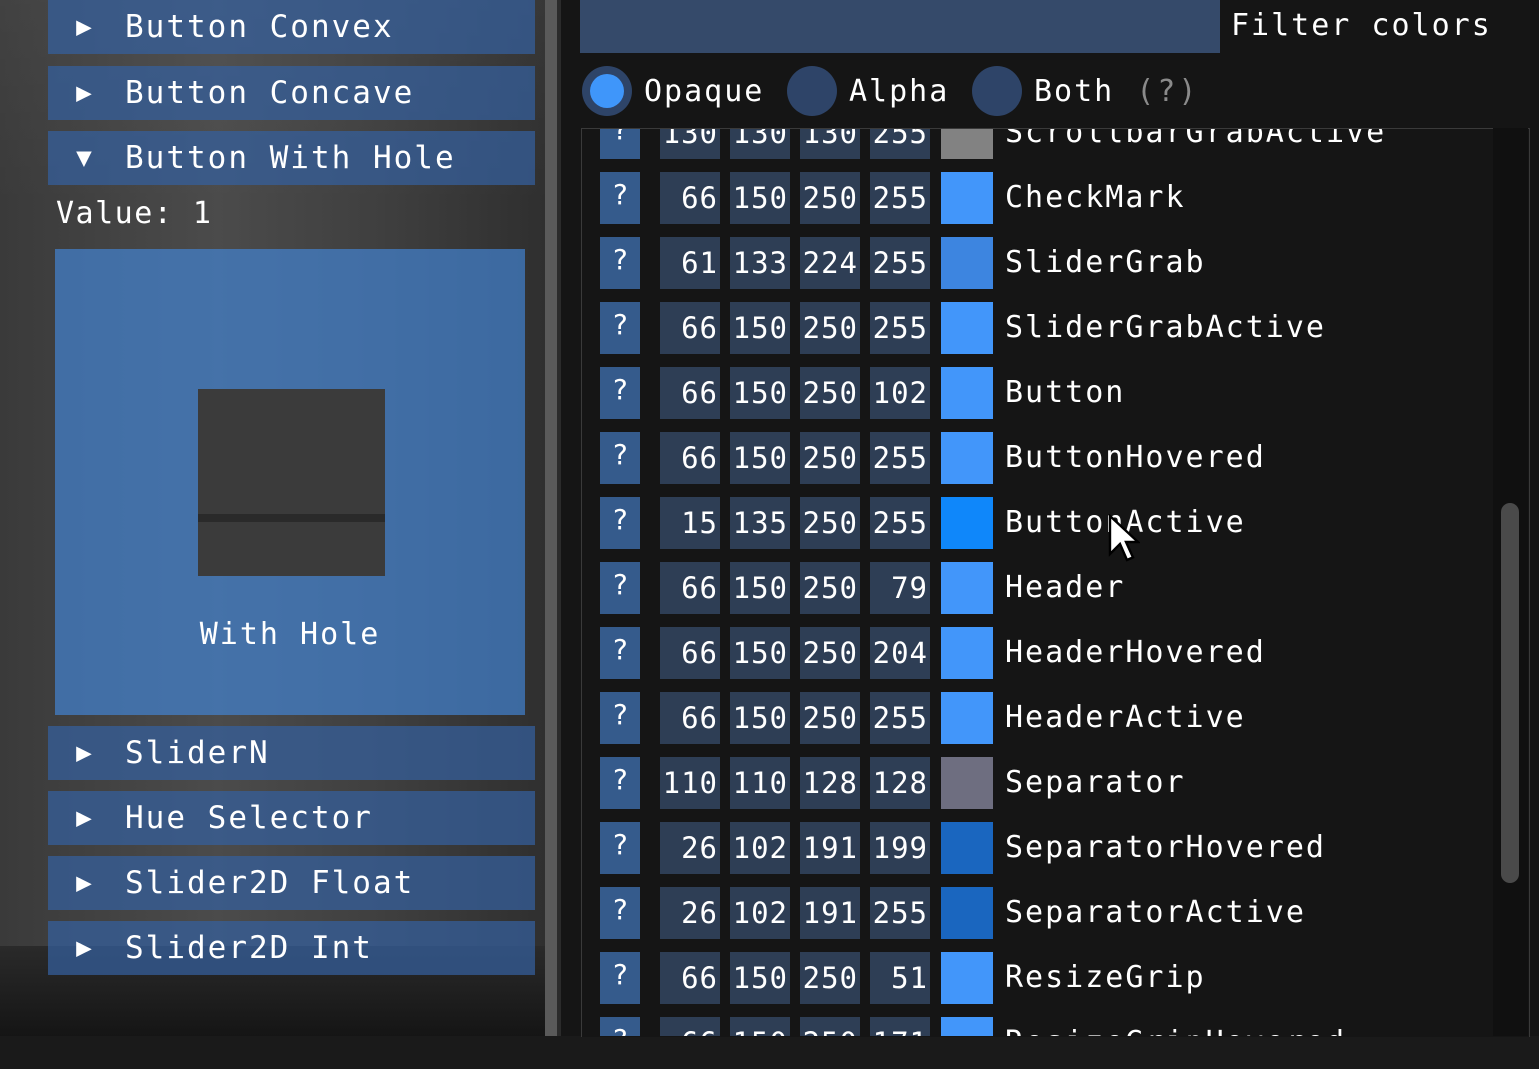 The width and height of the screenshot is (1539, 1069). Describe the element at coordinates (690, 783) in the screenshot. I see `color-r-field: 110` at that location.